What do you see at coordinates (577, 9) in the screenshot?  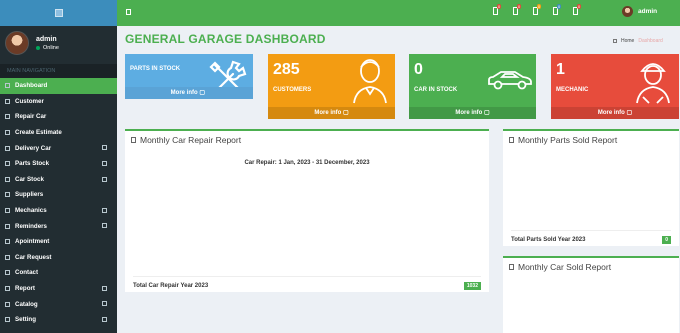 I see `notification-icon-5: 0` at bounding box center [577, 9].